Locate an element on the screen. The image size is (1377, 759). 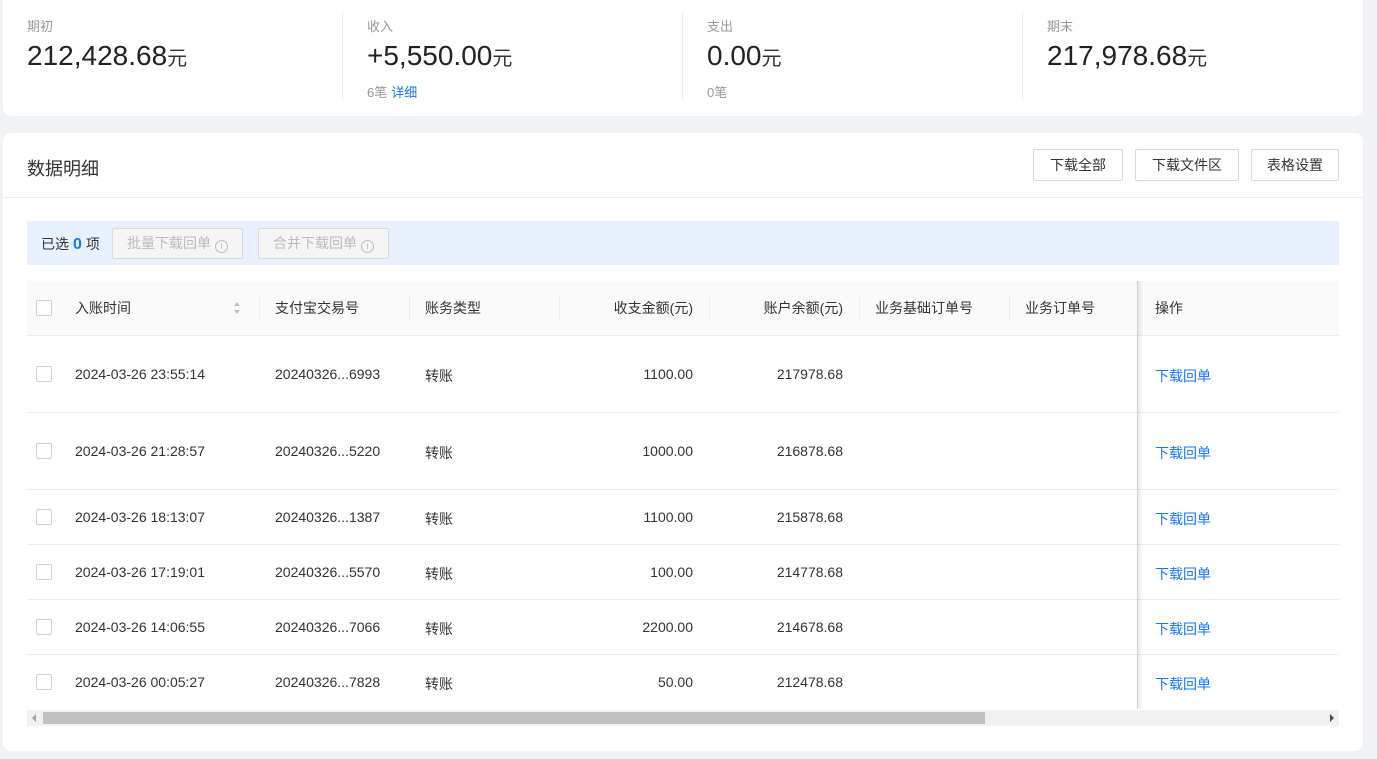
sort-icon is located at coordinates (237, 308).